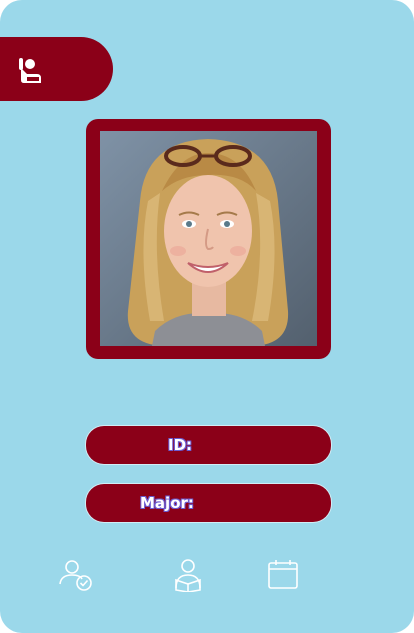 Image resolution: width=414 pixels, height=633 pixels. I want to click on id-field: ID:, so click(208, 445).